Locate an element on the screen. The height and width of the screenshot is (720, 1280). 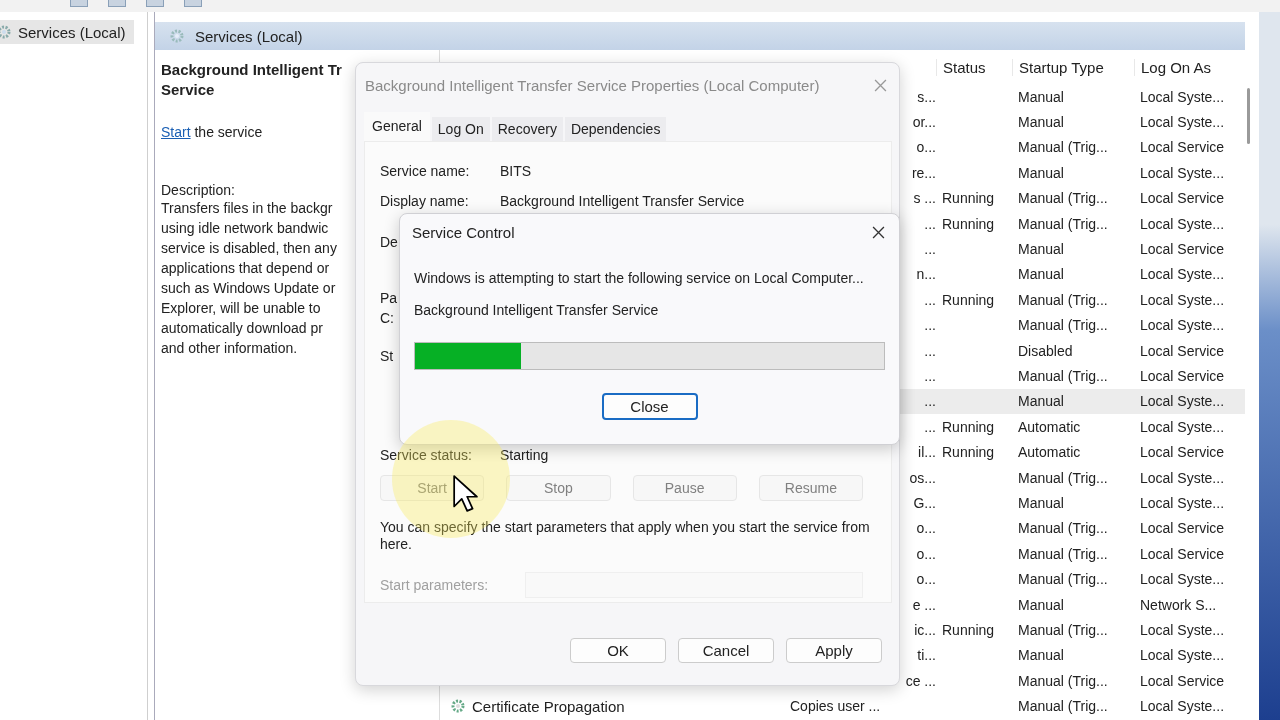
tab: Log On is located at coordinates (460, 129).